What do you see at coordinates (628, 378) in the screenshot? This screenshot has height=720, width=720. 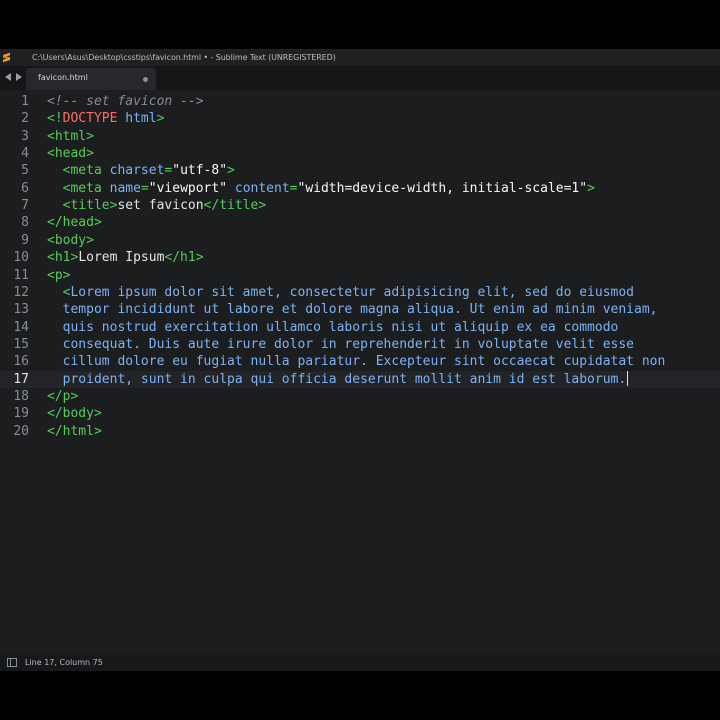 I see `text-cursor` at bounding box center [628, 378].